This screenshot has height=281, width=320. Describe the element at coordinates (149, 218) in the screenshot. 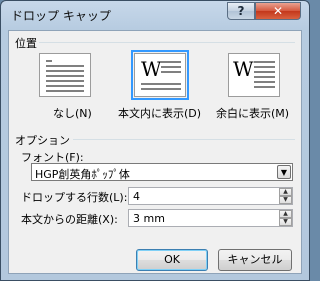

I see `distance-value: 3 mm` at that location.